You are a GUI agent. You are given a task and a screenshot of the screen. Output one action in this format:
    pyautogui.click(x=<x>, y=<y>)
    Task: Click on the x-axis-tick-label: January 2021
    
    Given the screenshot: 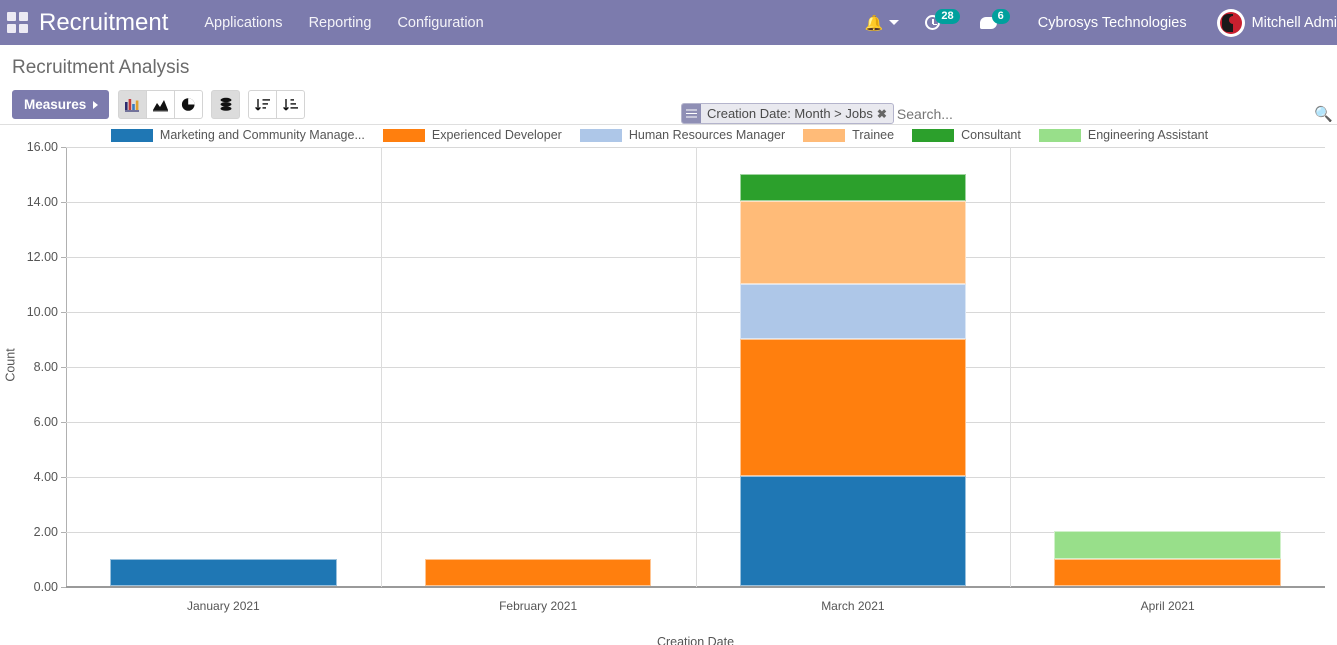 What is the action you would take?
    pyautogui.click(x=223, y=606)
    